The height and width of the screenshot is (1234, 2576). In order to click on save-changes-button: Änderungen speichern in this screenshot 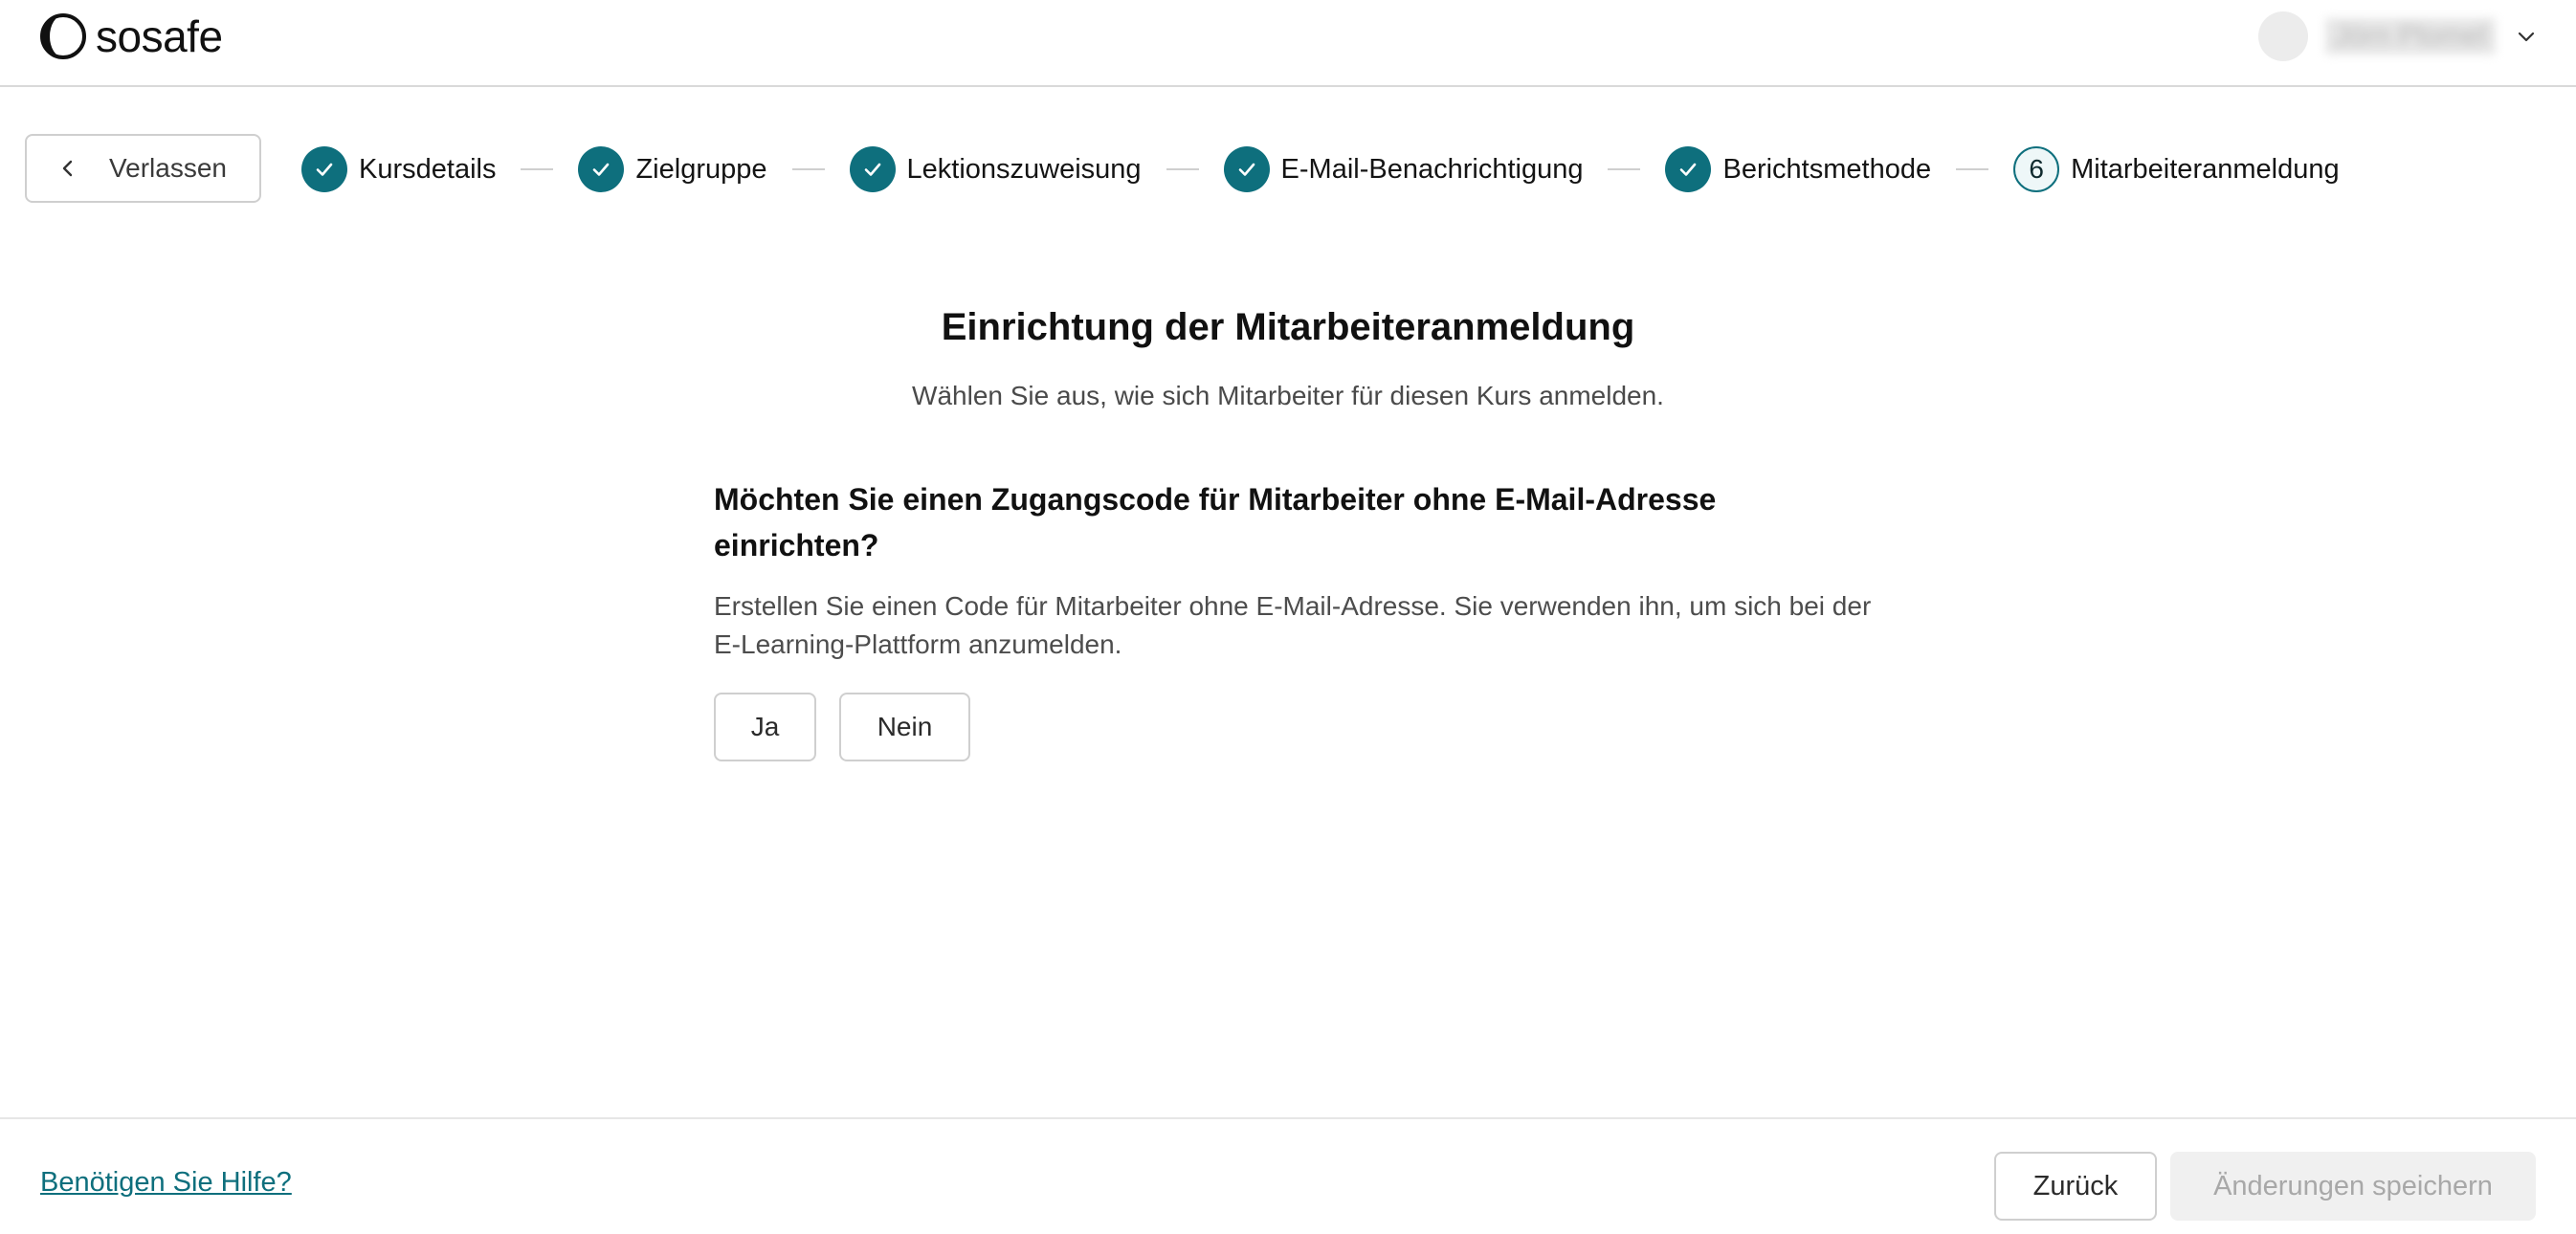, I will do `click(2353, 1186)`.